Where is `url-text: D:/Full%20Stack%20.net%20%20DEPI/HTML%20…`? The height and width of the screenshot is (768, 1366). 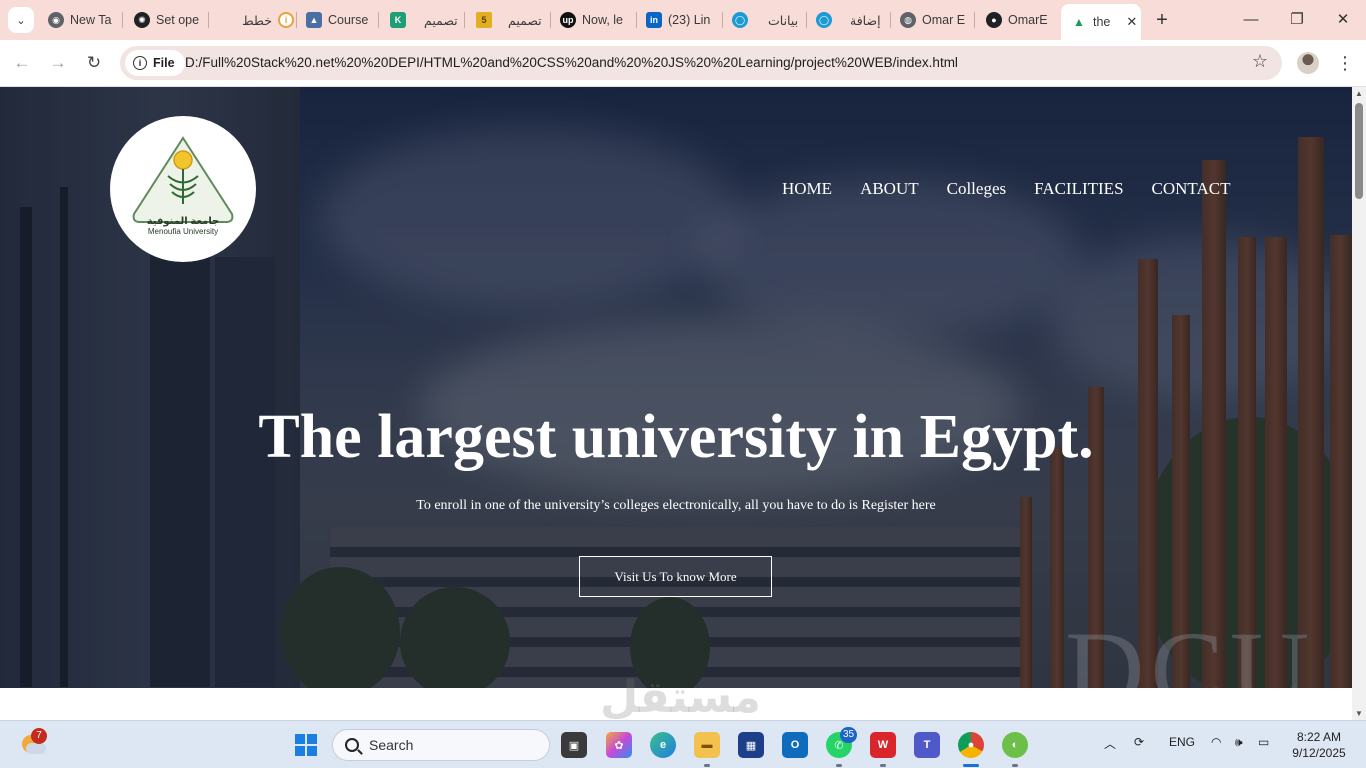
url-text: D:/Full%20Stack%20.net%20%20DEPI/HTML%20… is located at coordinates (571, 62).